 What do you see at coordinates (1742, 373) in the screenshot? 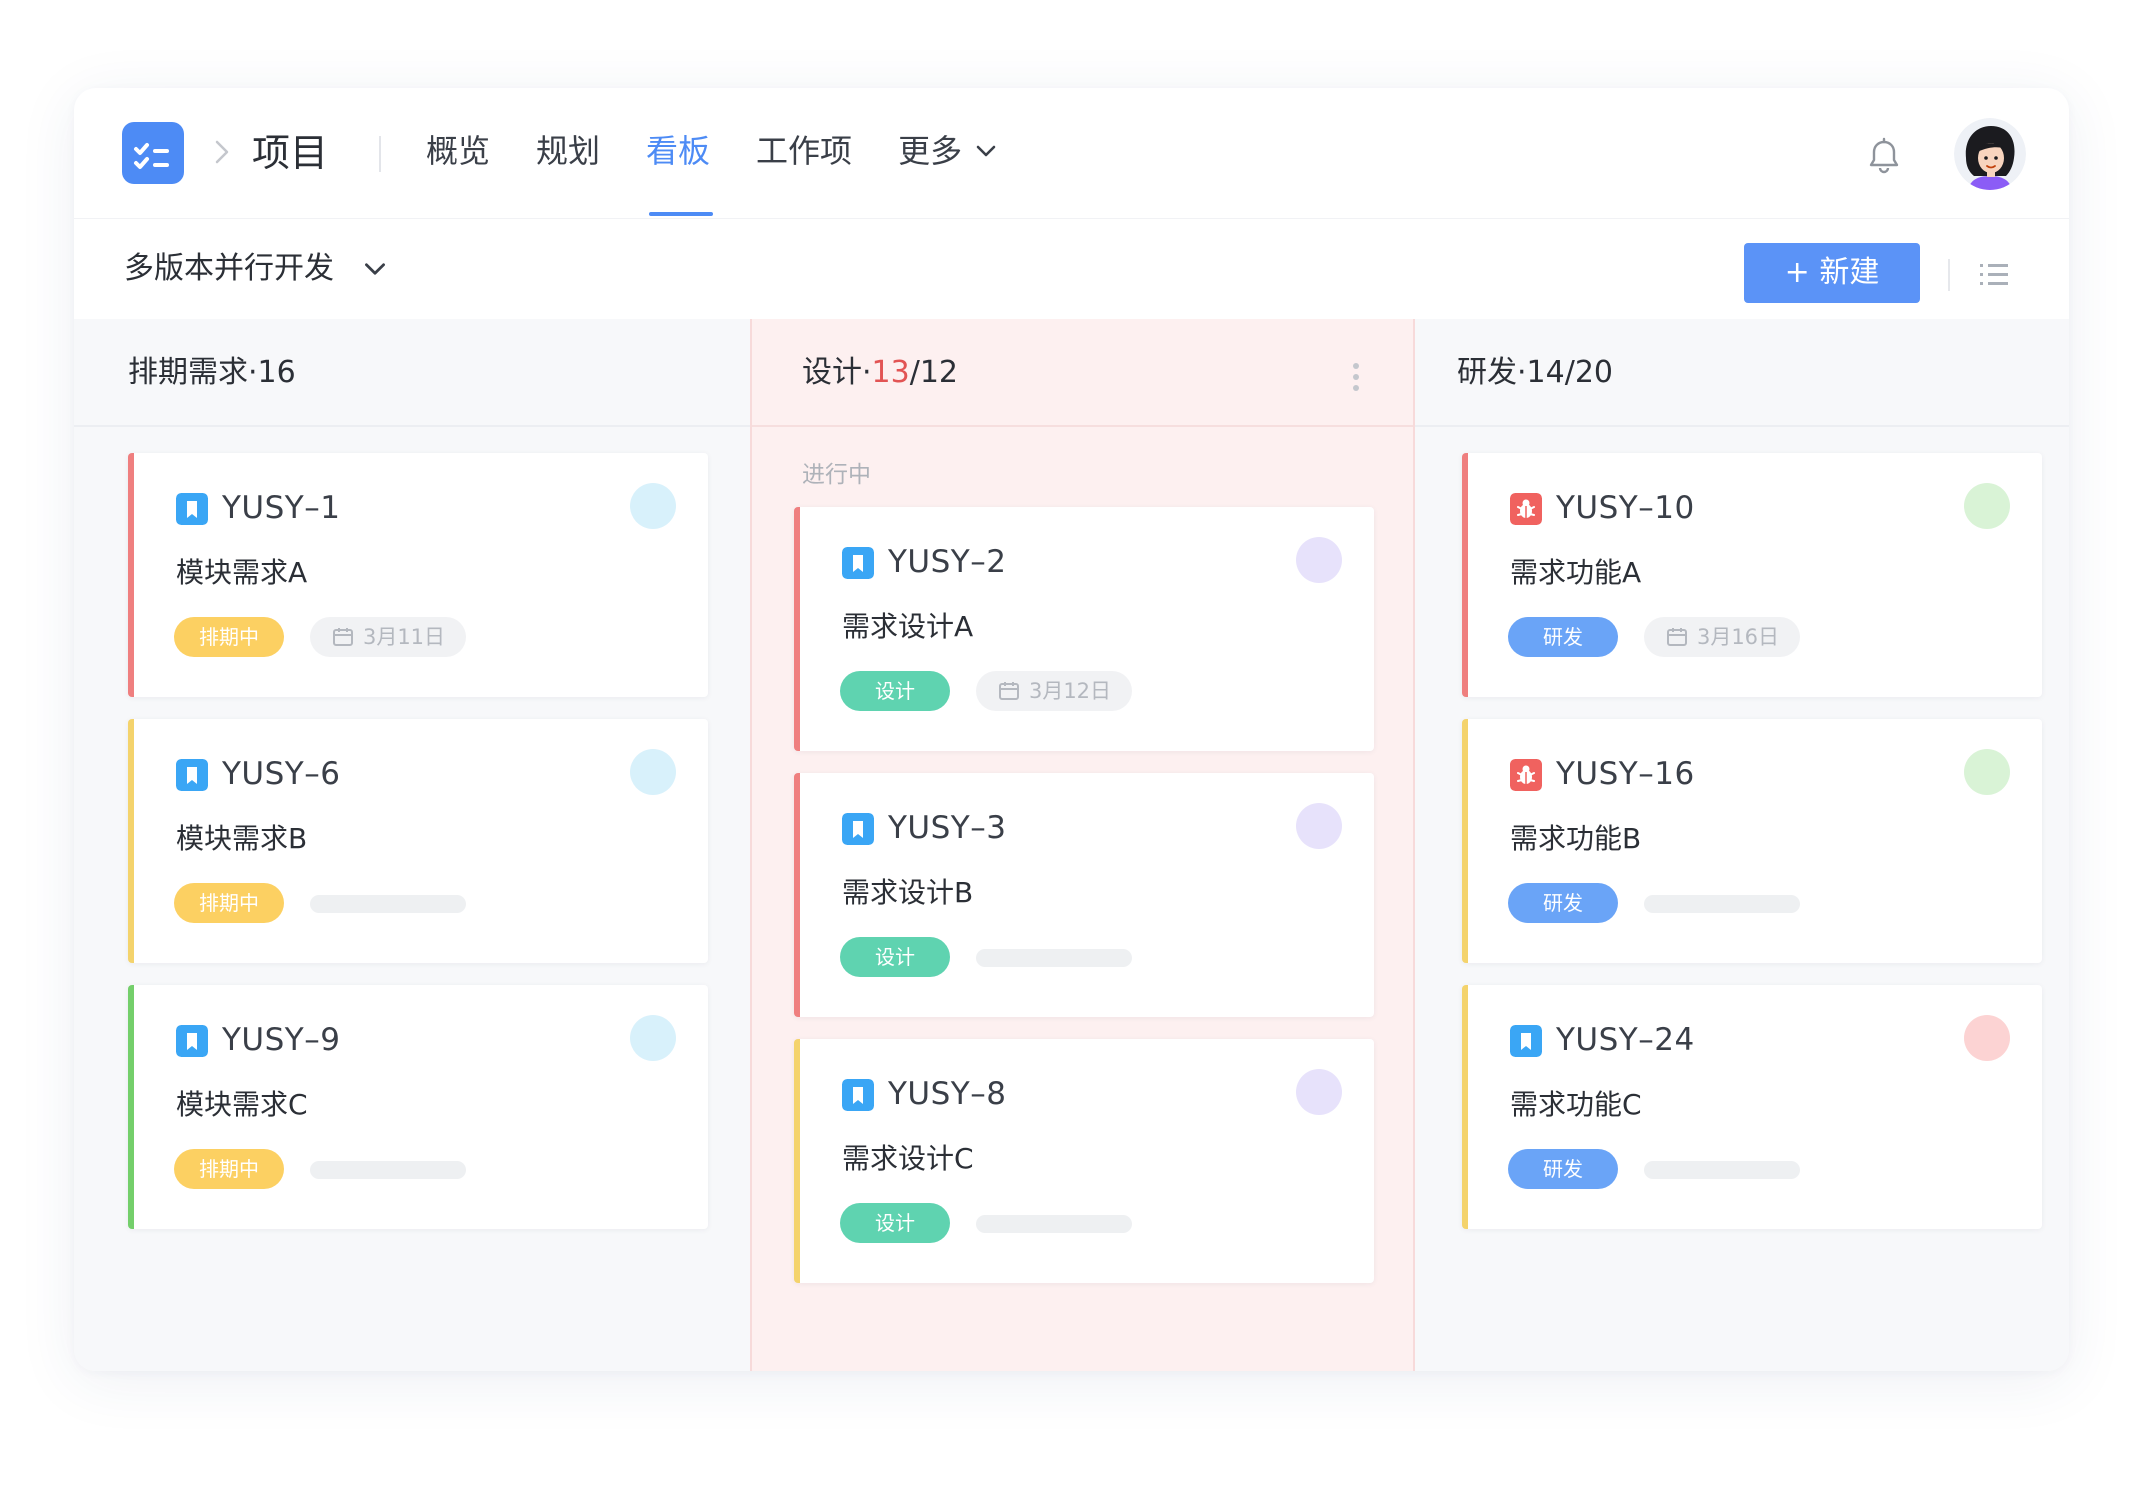
I see `column-header: 研发·14/20` at bounding box center [1742, 373].